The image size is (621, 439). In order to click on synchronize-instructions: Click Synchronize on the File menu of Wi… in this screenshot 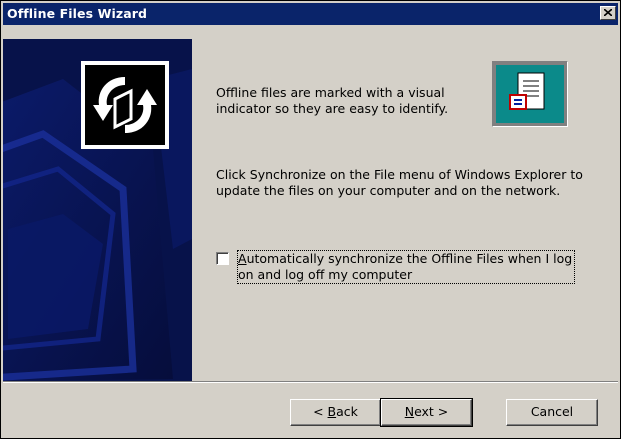, I will do `click(399, 182)`.